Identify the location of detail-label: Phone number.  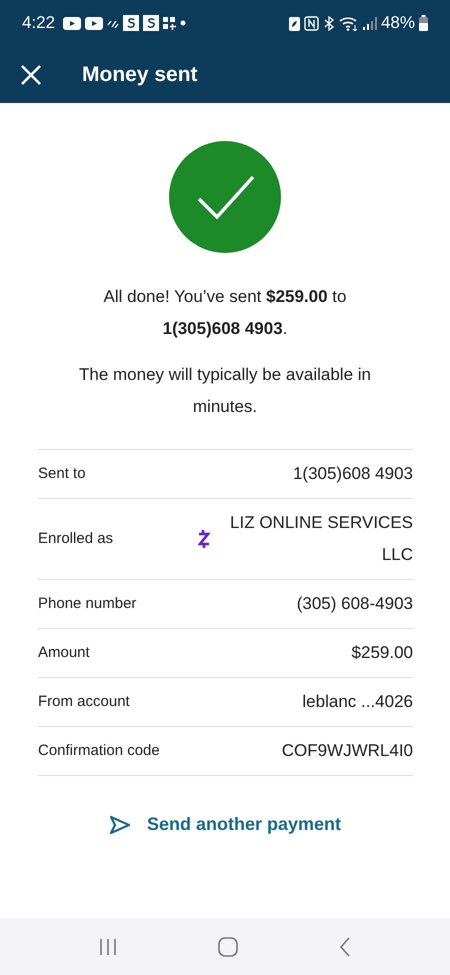
(88, 604).